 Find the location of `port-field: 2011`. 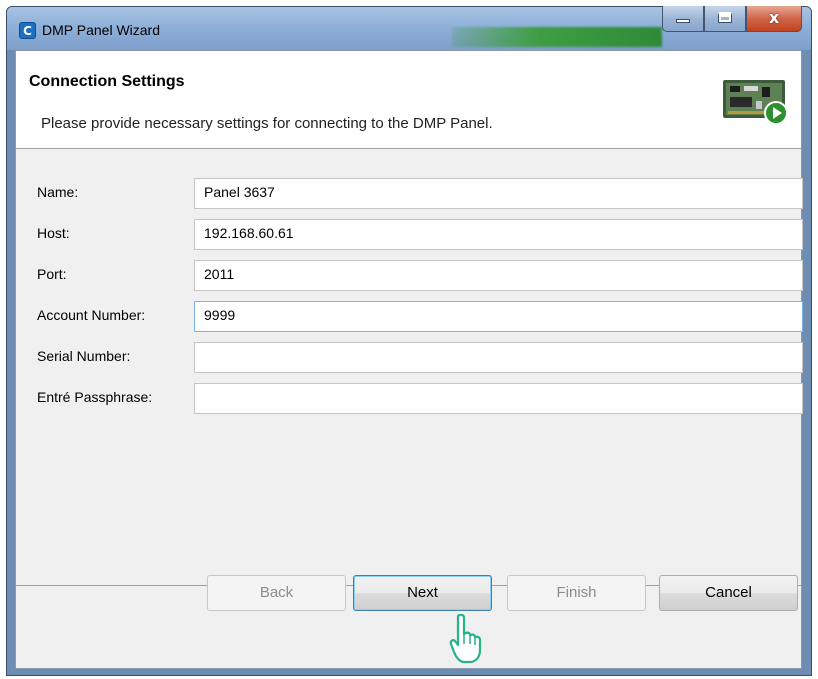

port-field: 2011 is located at coordinates (498, 275).